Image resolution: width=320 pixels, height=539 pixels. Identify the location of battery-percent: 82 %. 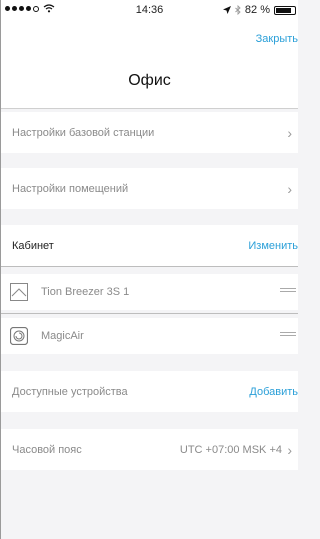
(257, 10).